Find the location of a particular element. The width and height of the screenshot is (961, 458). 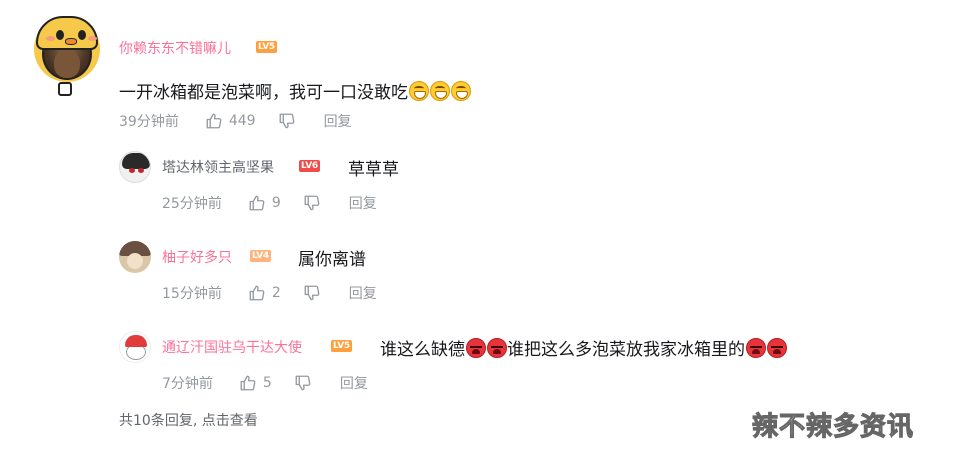

reply-3-avatar is located at coordinates (135, 347).